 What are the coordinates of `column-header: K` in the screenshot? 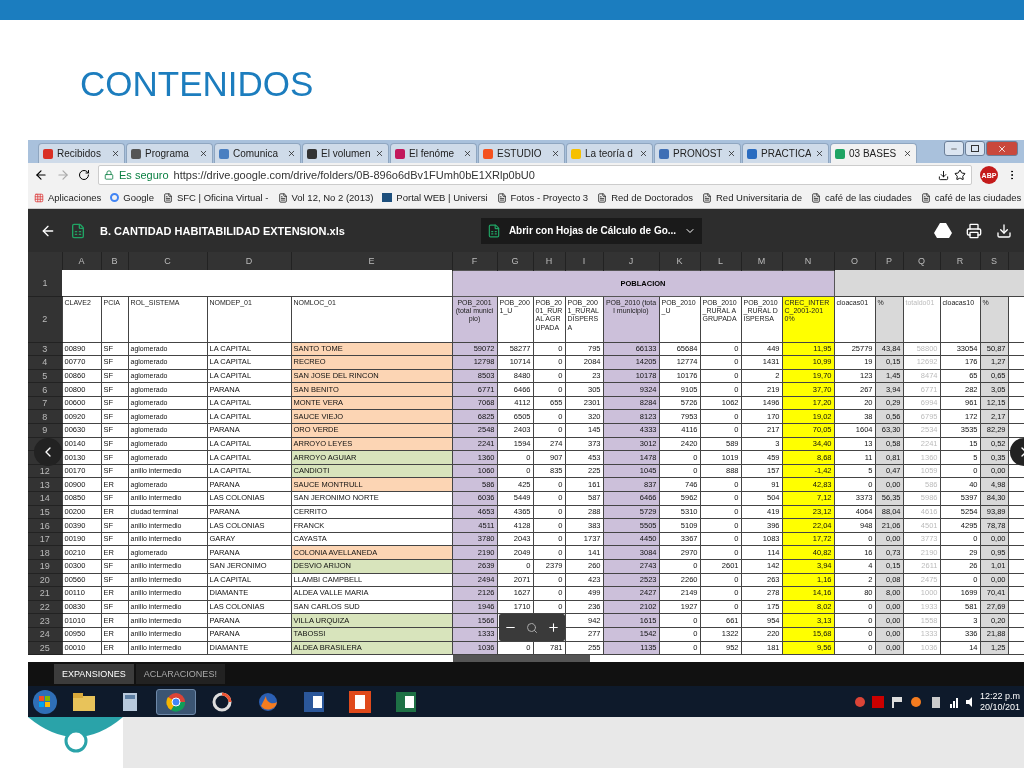 It's located at (679, 261).